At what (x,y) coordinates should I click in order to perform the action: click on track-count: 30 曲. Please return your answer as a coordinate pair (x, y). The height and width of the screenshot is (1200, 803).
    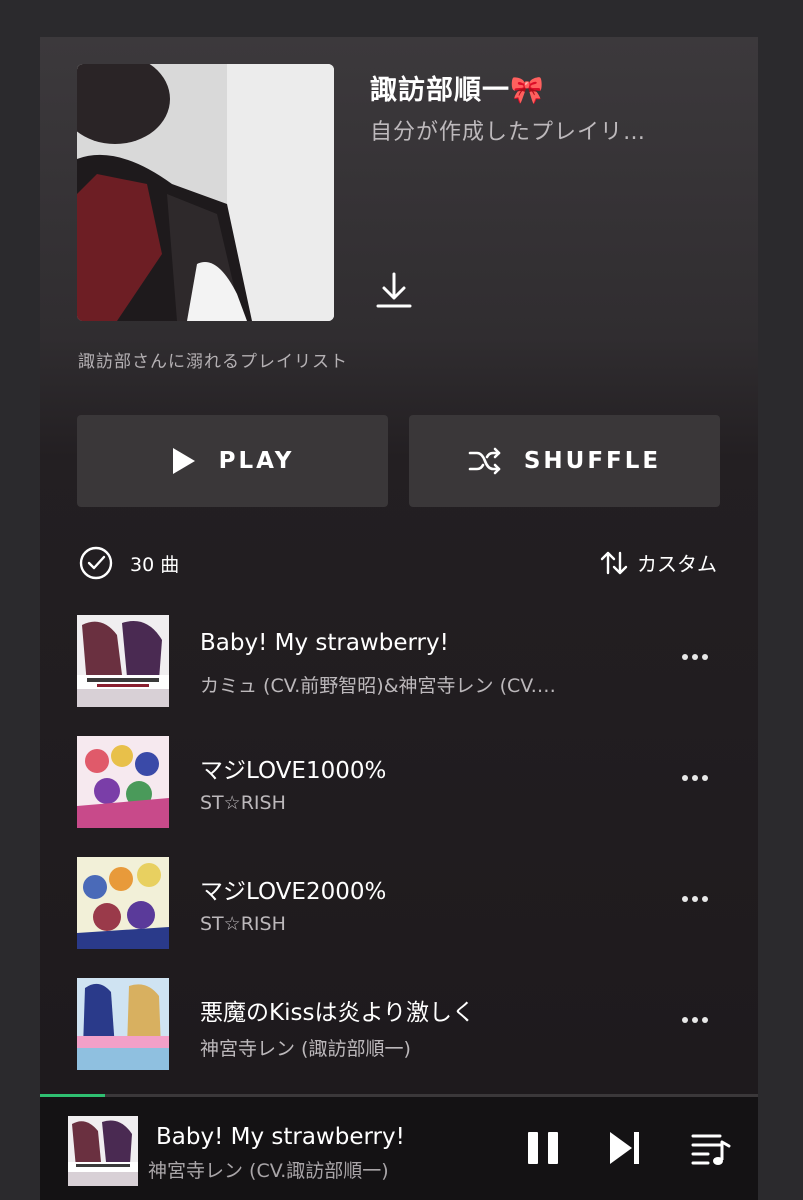
    Looking at the image, I should click on (128, 563).